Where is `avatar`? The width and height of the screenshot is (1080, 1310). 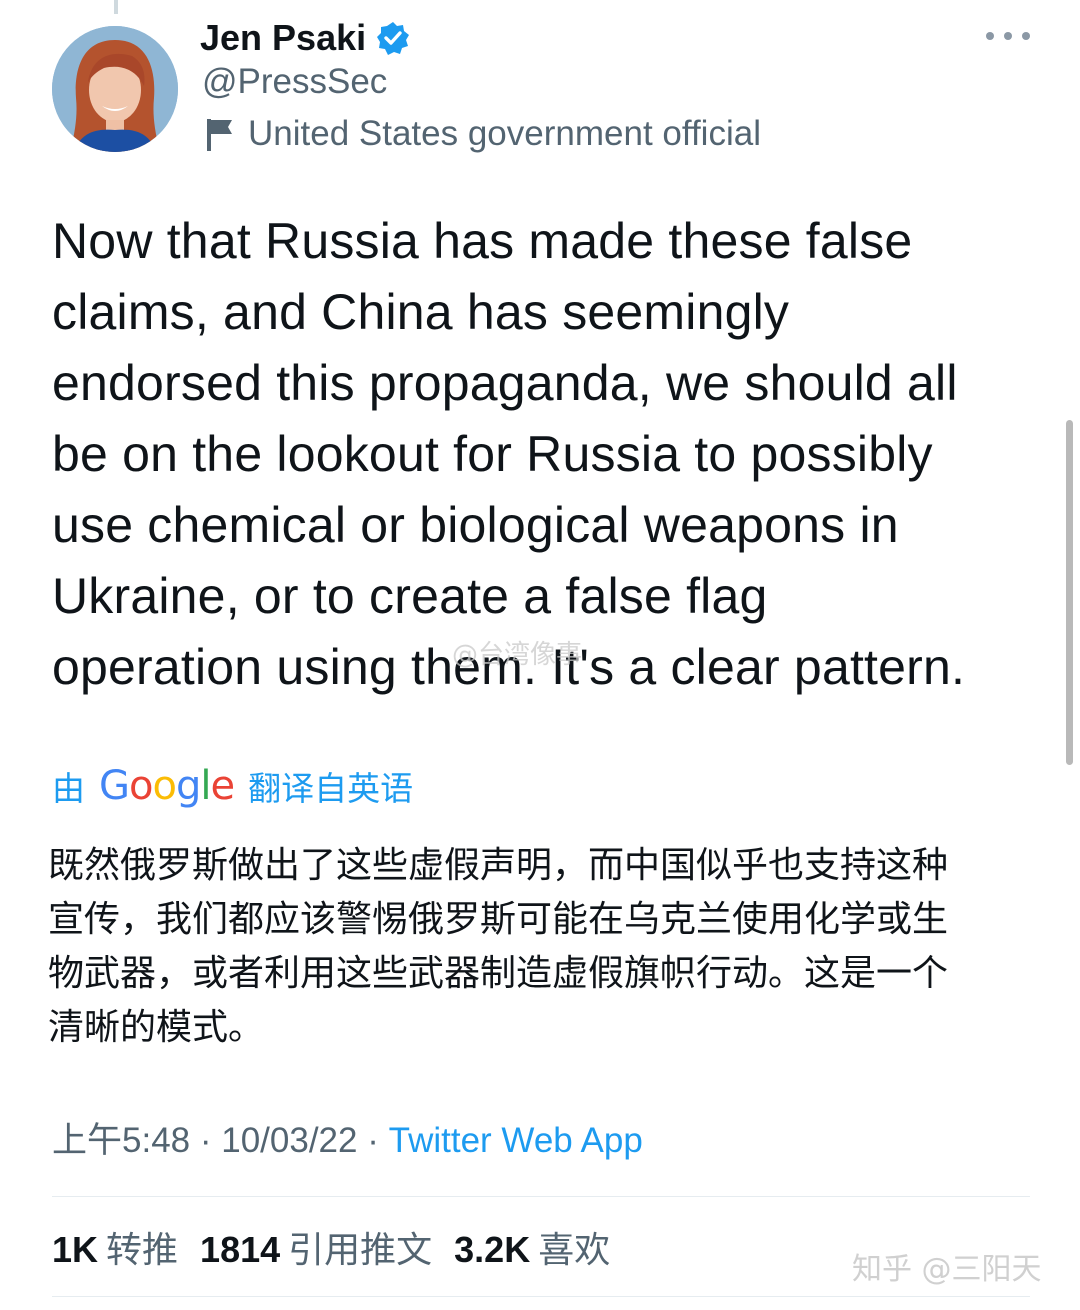 avatar is located at coordinates (115, 89).